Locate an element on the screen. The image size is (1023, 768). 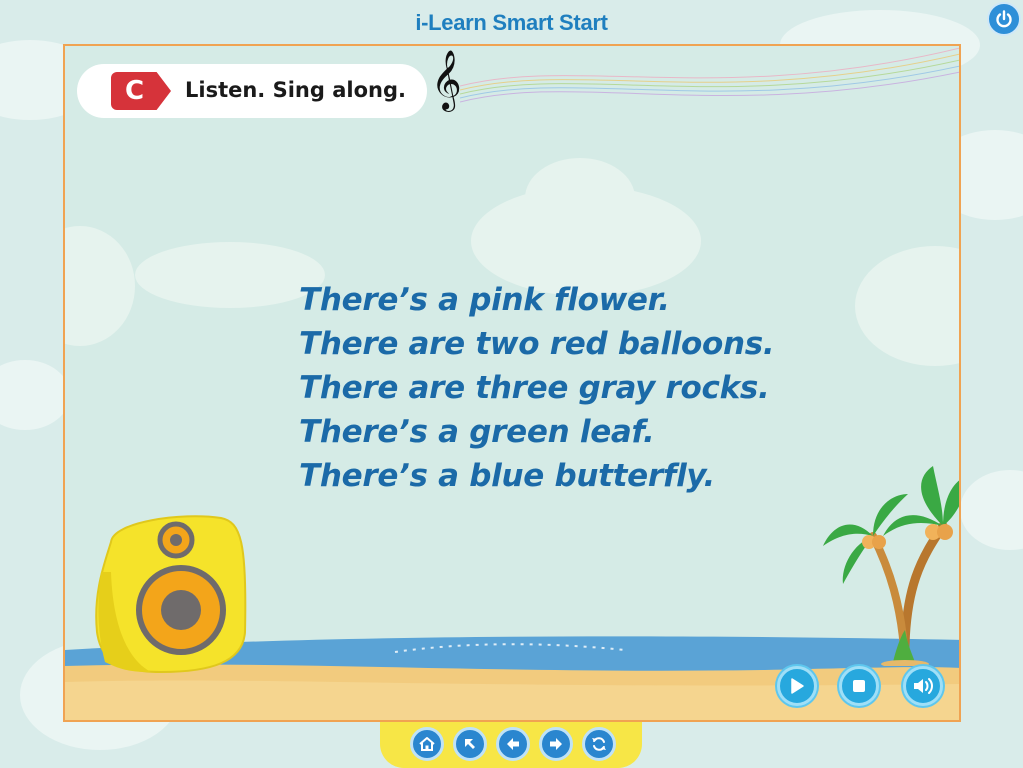
refresh-icon is located at coordinates (599, 744).